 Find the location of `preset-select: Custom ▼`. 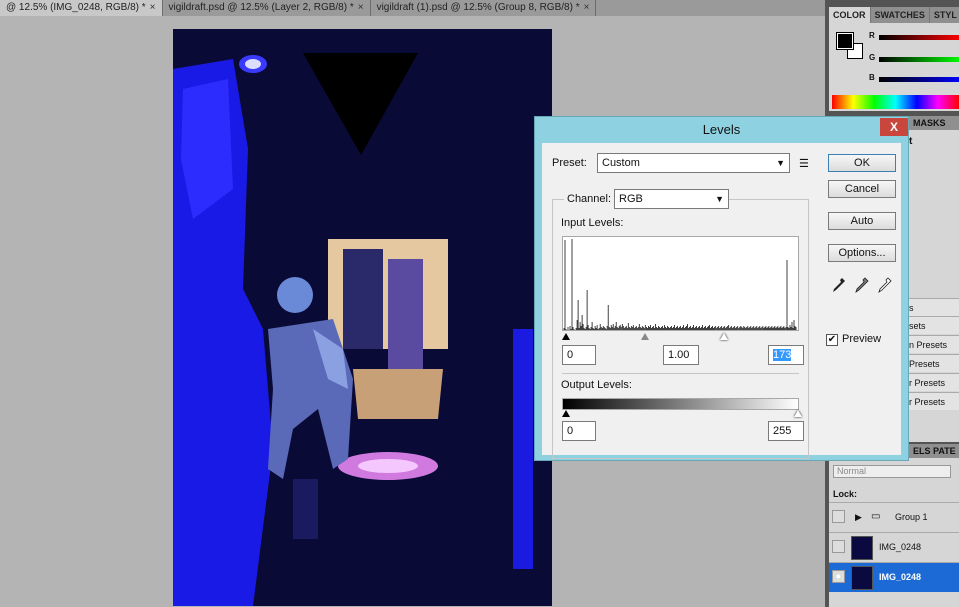

preset-select: Custom ▼ is located at coordinates (693, 163).